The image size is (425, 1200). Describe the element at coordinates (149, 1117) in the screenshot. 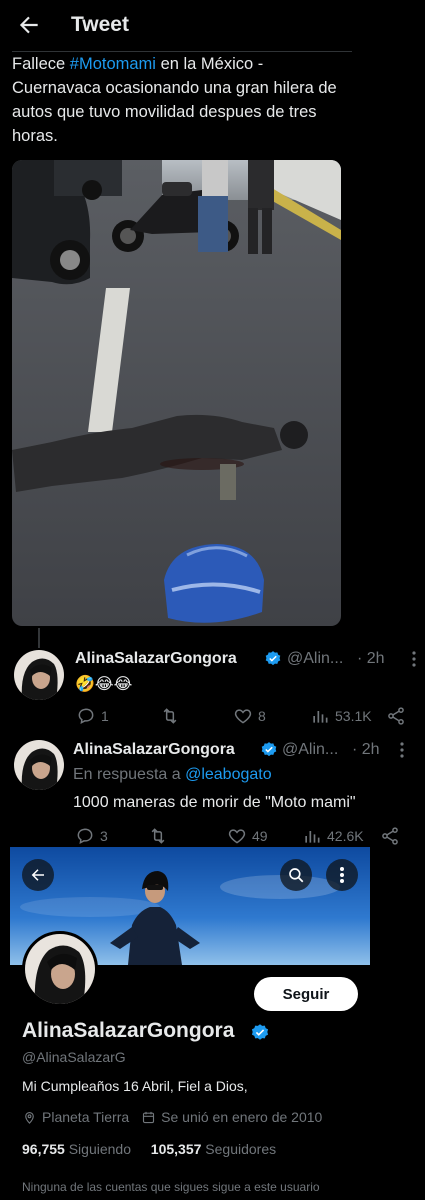

I see `calendar-icon` at that location.